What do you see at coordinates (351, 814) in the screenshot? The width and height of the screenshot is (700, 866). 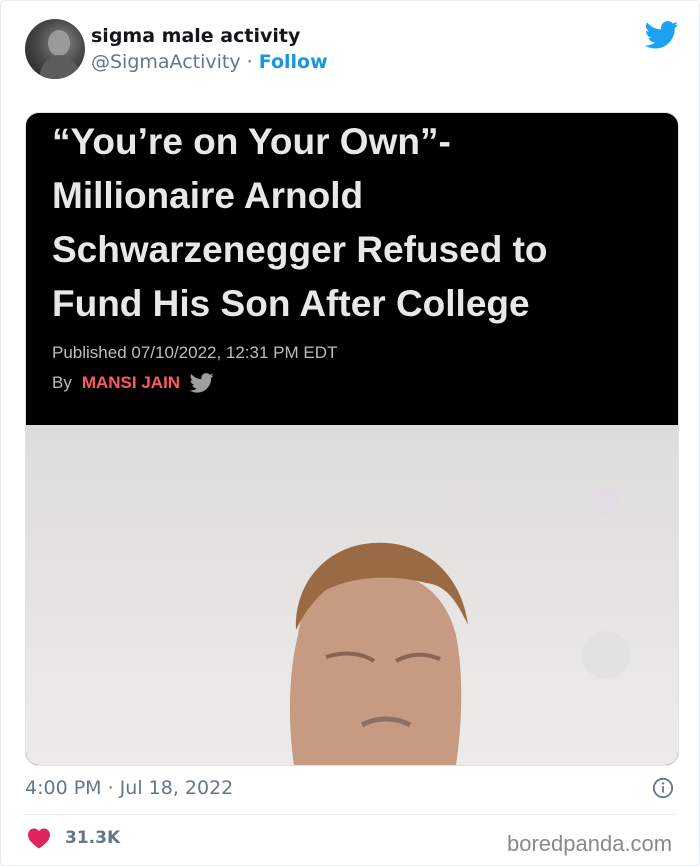 I see `divider` at bounding box center [351, 814].